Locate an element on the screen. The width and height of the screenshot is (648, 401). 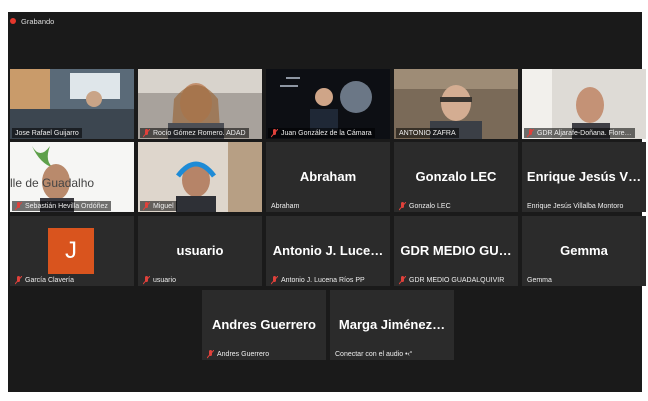
participant-label: Sebastián Hevilla Ordóñez is located at coordinates (61, 206).